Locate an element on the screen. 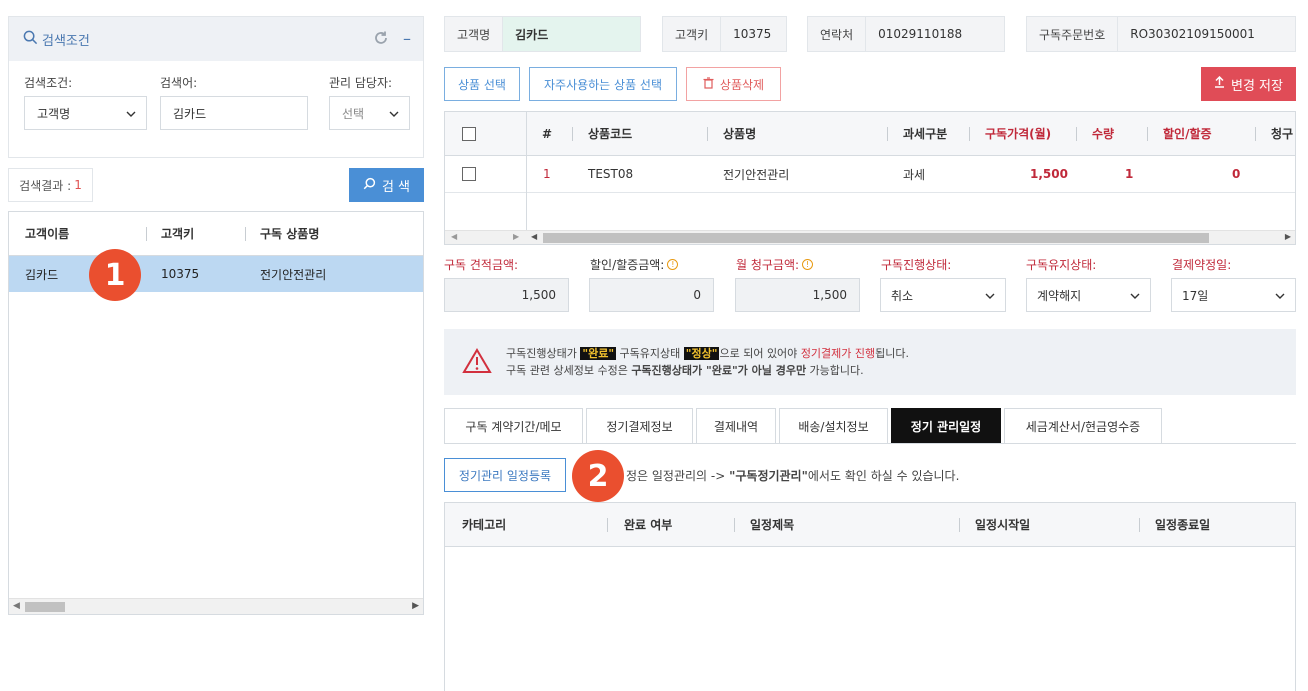 This screenshot has width=1308, height=691. payment-day-select: 17일 is located at coordinates (1233, 295).